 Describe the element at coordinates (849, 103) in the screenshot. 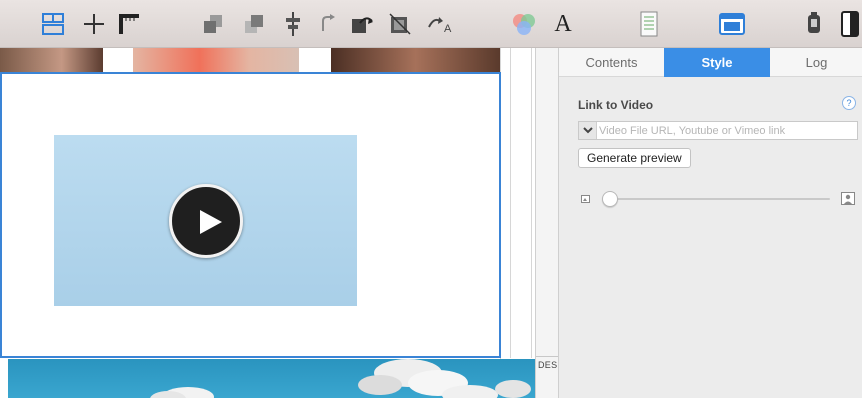

I see `help-button: ?` at that location.